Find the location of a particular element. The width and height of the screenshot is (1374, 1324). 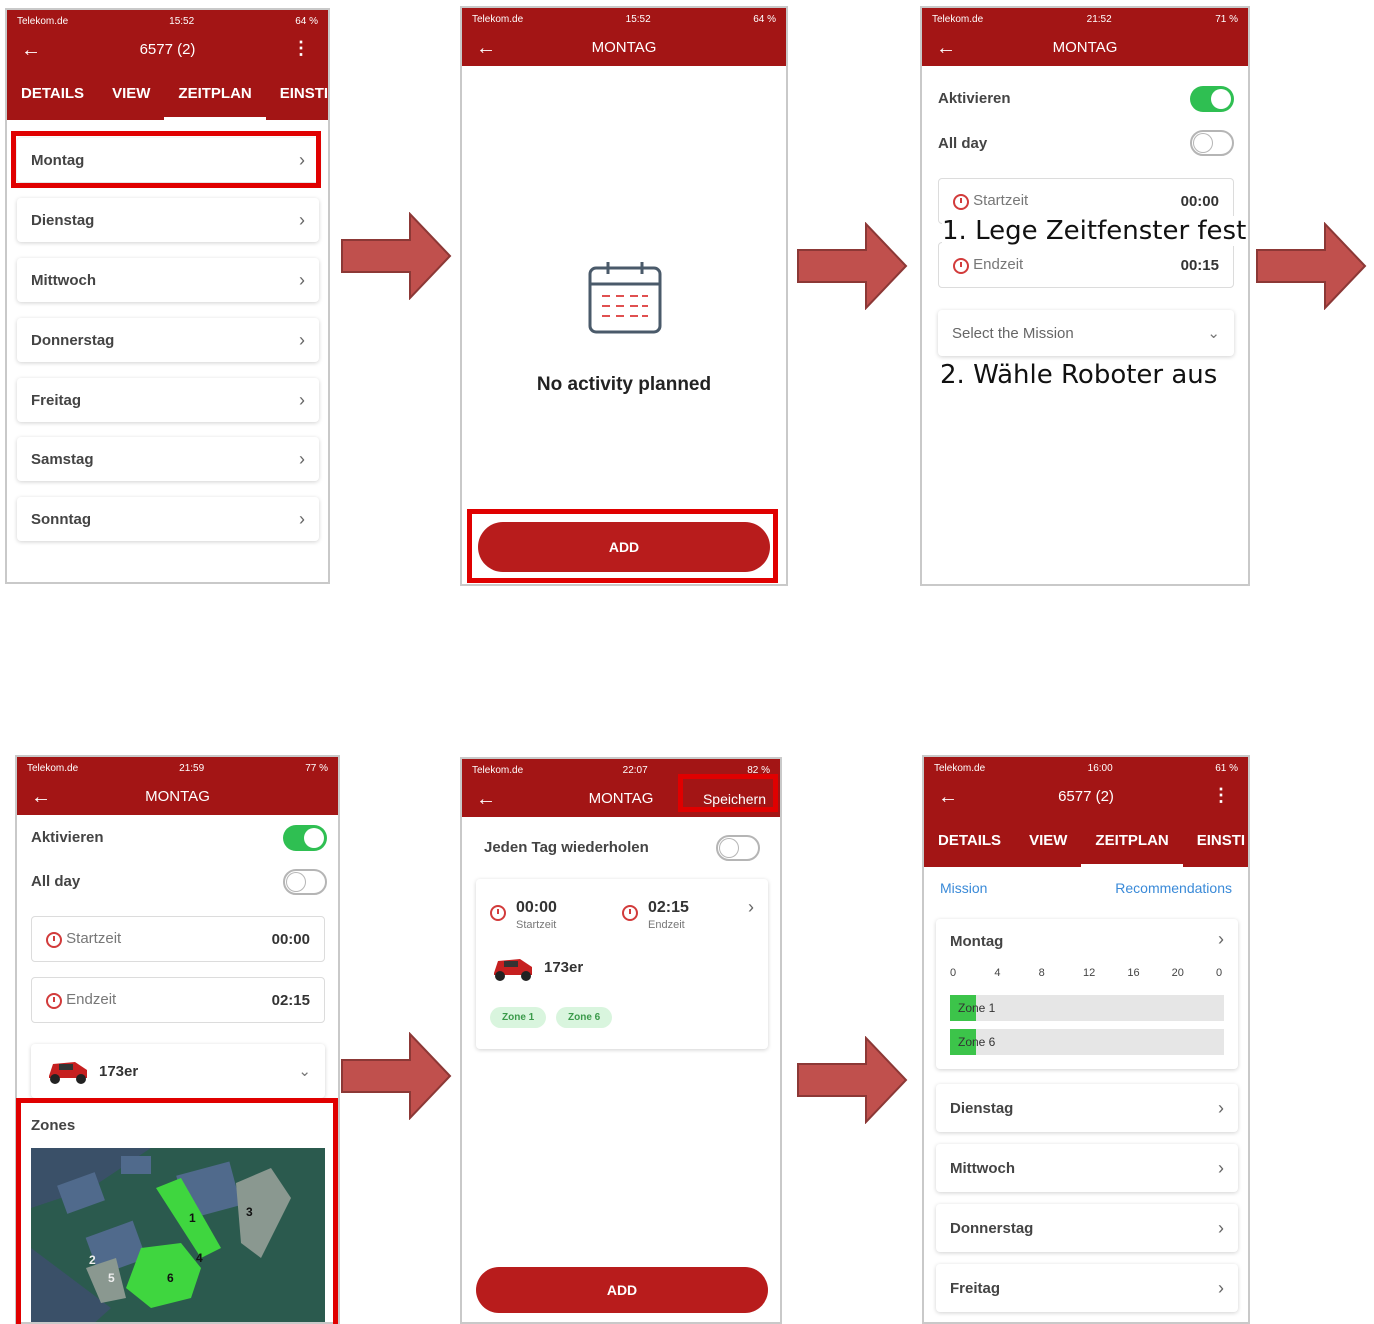

time-axis: 0 4 8 12 16 20 0 is located at coordinates (1087, 975).